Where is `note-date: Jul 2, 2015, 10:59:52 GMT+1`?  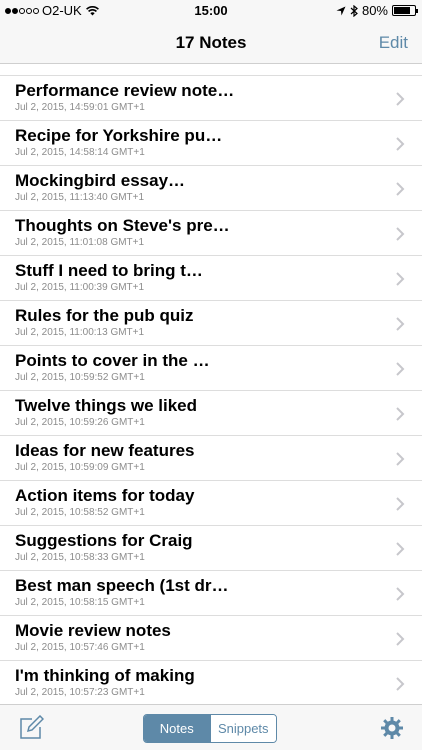 note-date: Jul 2, 2015, 10:59:52 GMT+1 is located at coordinates (80, 377).